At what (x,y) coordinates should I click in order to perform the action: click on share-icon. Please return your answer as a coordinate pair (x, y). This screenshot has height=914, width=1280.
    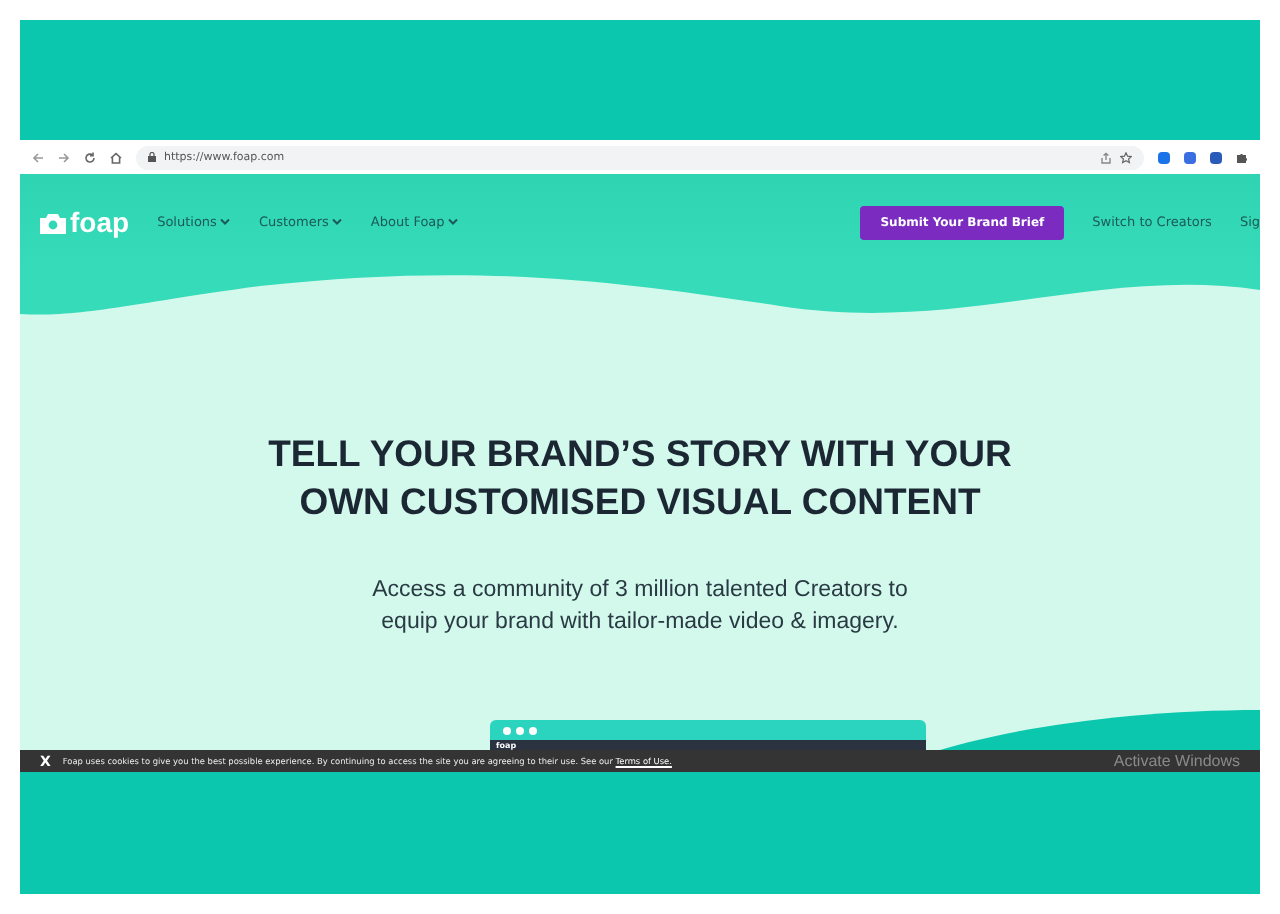
    Looking at the image, I should click on (1106, 157).